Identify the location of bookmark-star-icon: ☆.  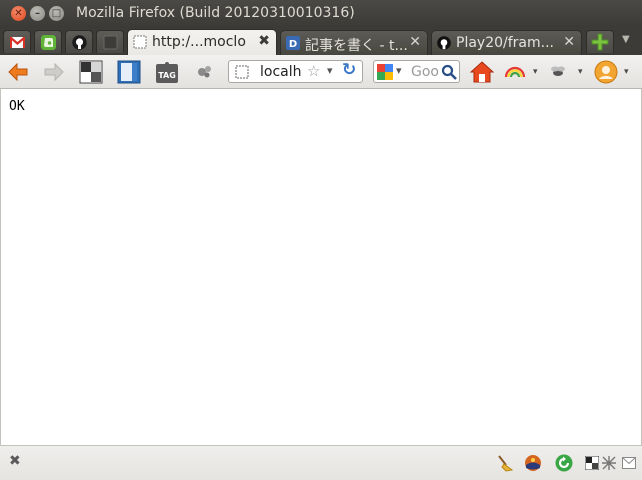
(313, 71).